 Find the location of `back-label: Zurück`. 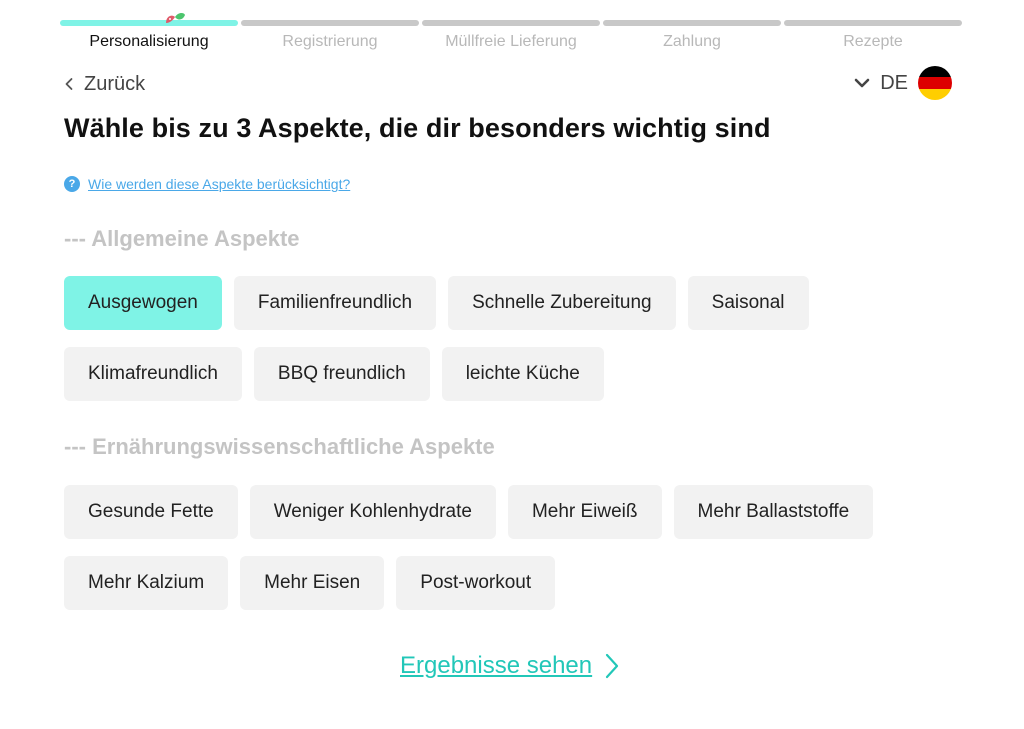

back-label: Zurück is located at coordinates (115, 83).